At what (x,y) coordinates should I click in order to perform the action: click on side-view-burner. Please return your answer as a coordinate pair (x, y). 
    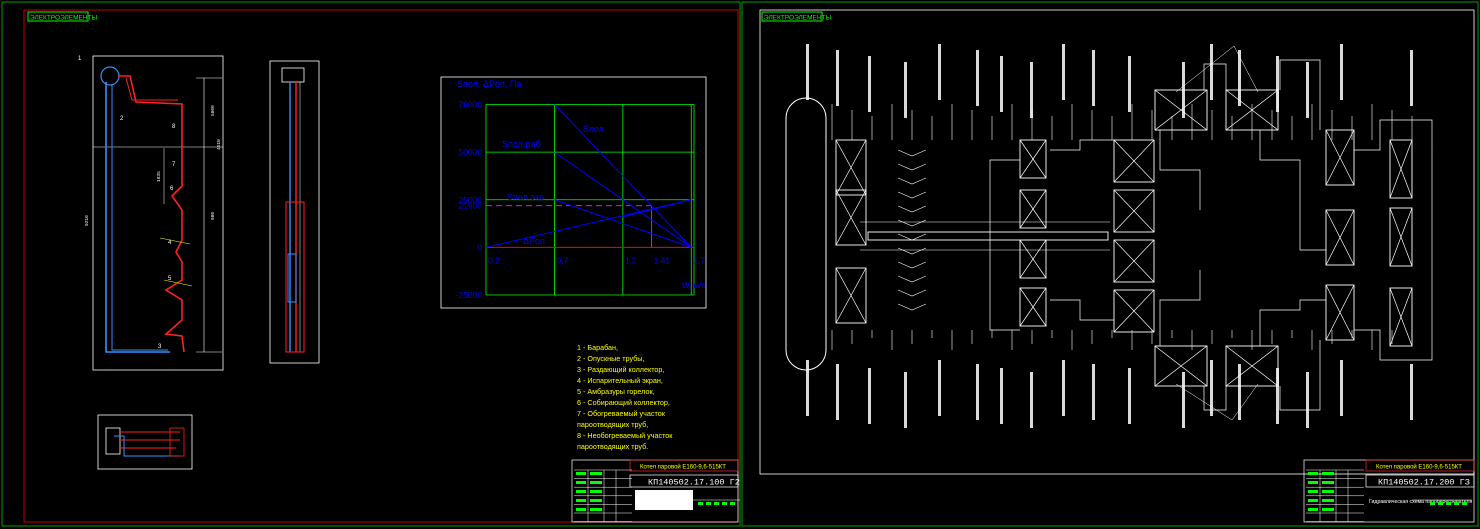
    Looking at the image, I should click on (292, 278).